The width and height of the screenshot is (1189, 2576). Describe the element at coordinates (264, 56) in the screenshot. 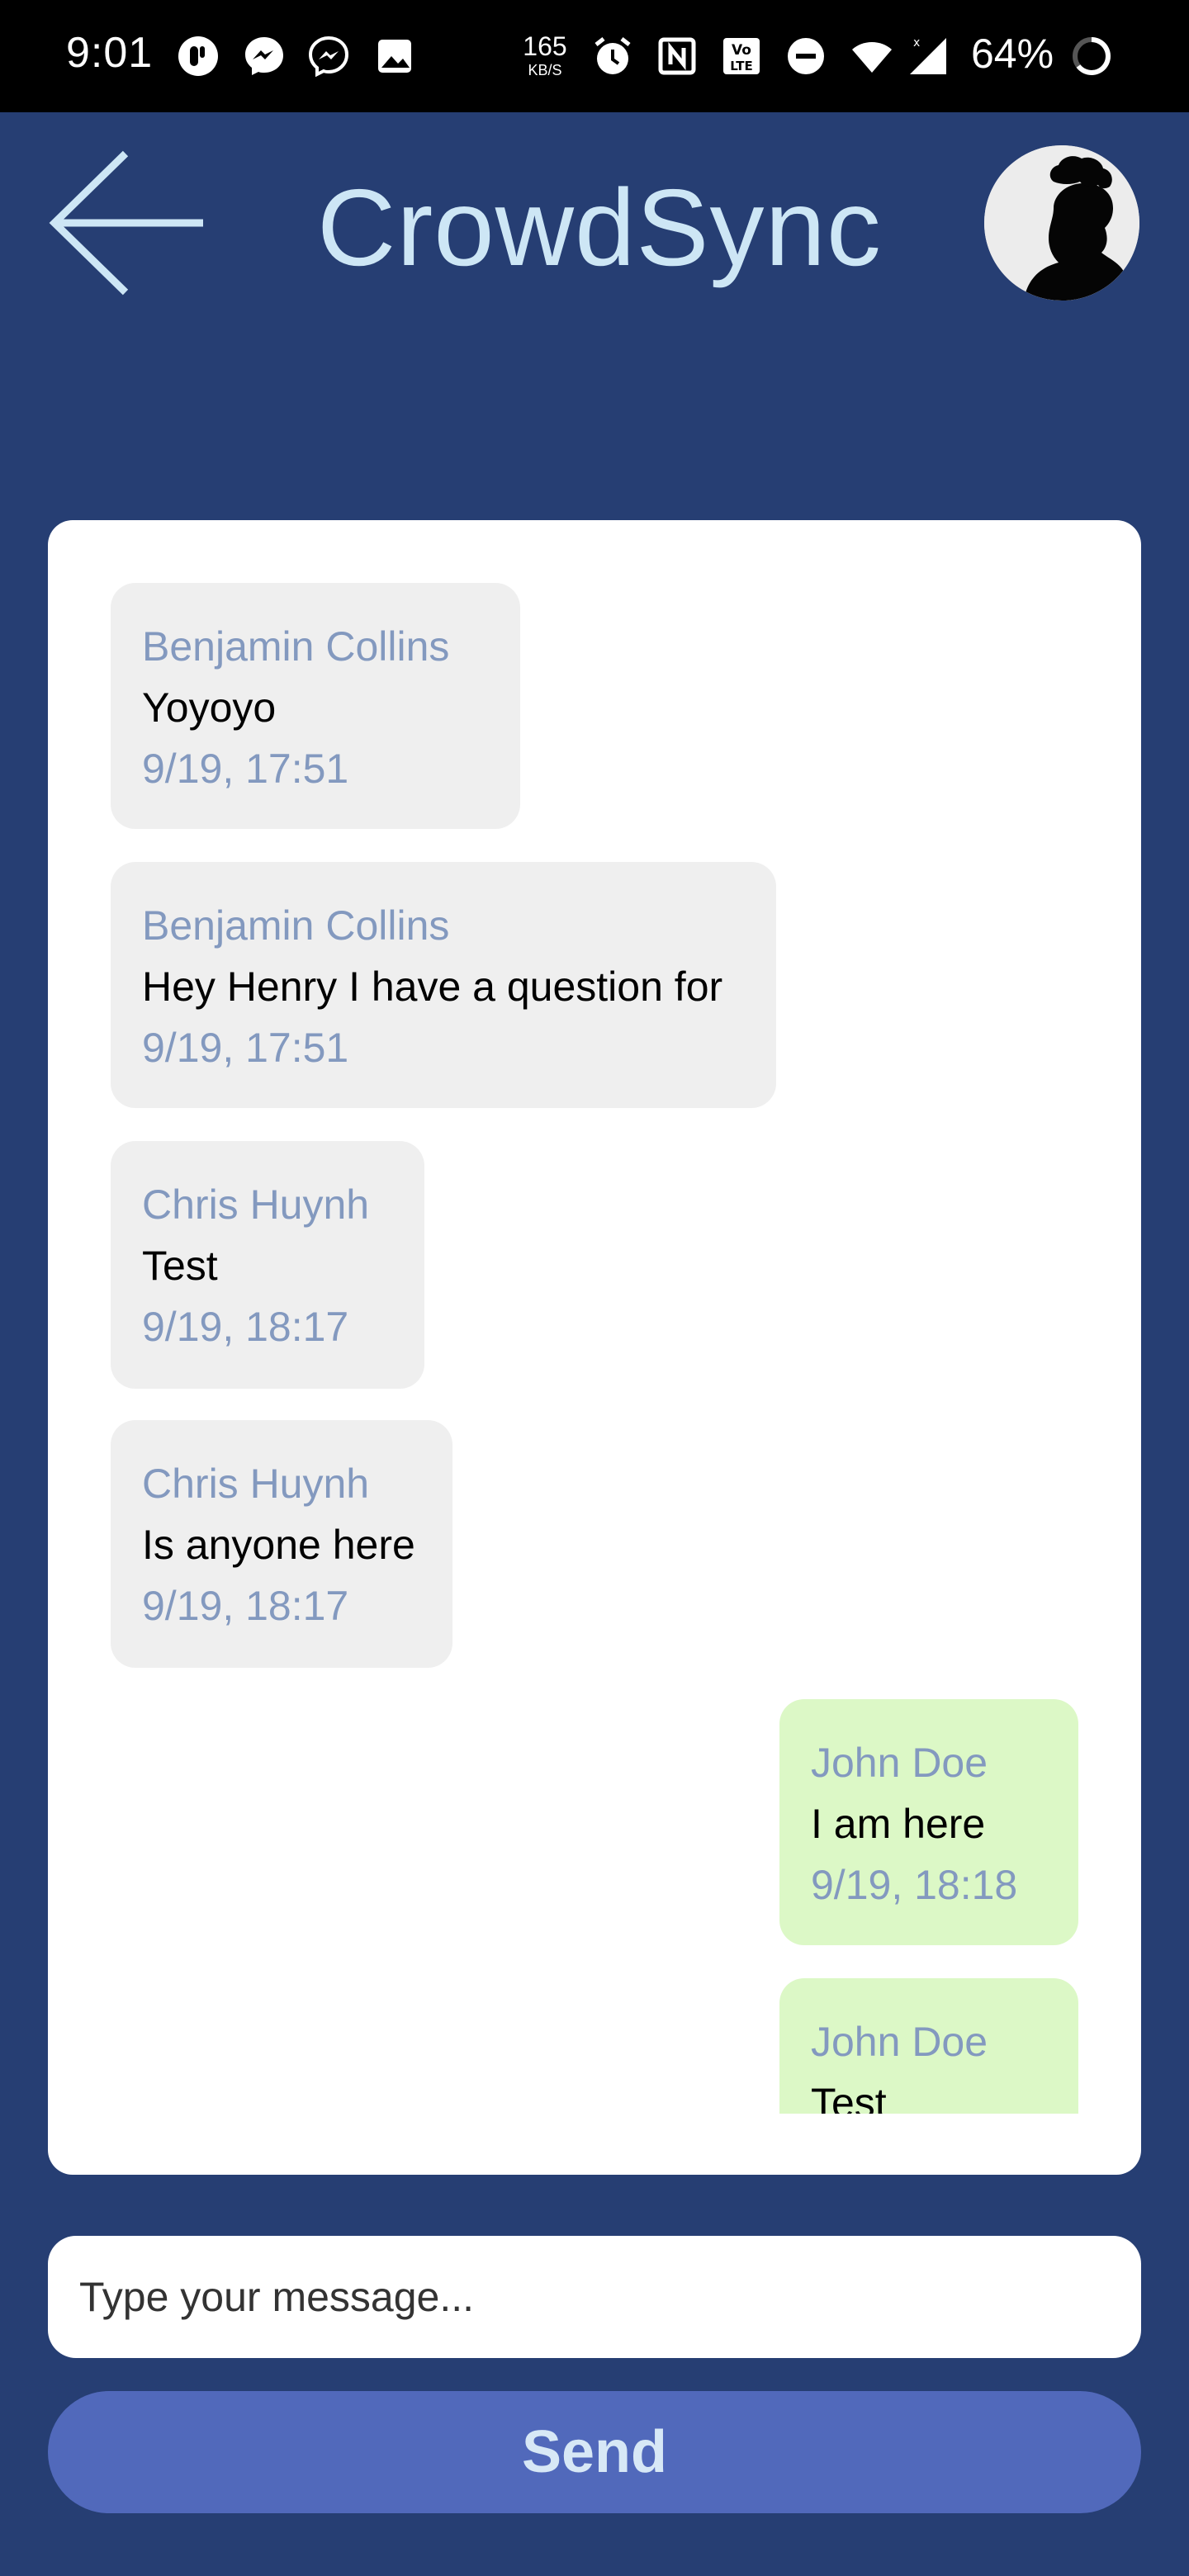

I see `messenger-icon` at that location.